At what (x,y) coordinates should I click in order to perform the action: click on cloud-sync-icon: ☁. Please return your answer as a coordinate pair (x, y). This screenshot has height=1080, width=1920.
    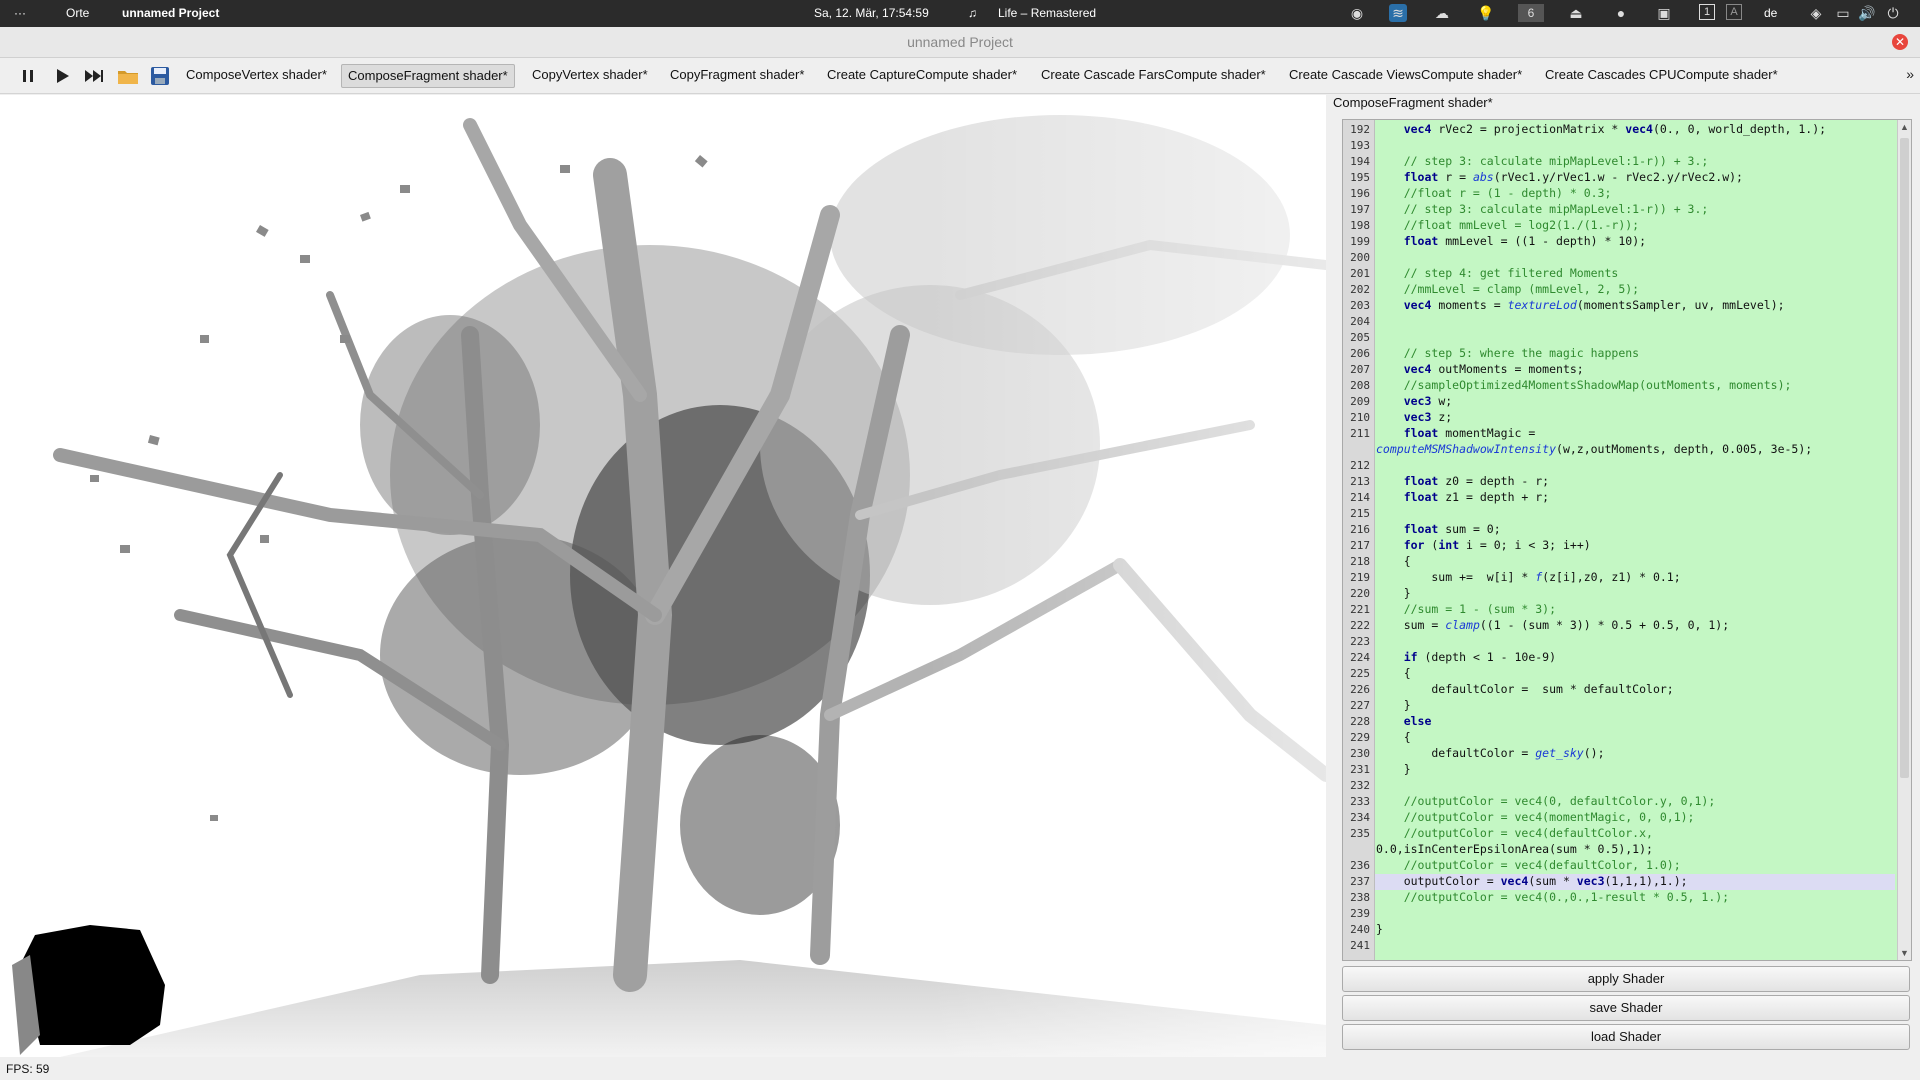
    Looking at the image, I should click on (1442, 13).